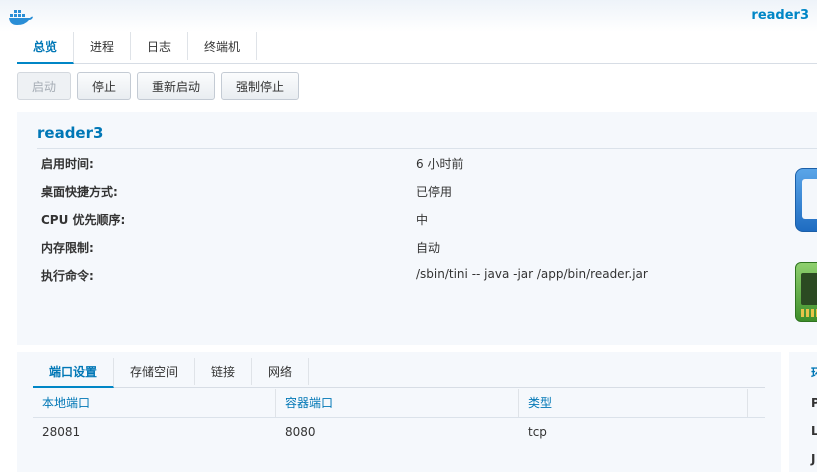  Describe the element at coordinates (813, 459) in the screenshot. I see `panel-text-fragment: J` at that location.